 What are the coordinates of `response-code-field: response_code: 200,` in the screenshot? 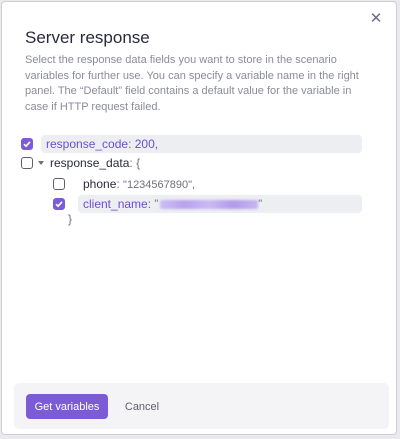 It's located at (201, 144).